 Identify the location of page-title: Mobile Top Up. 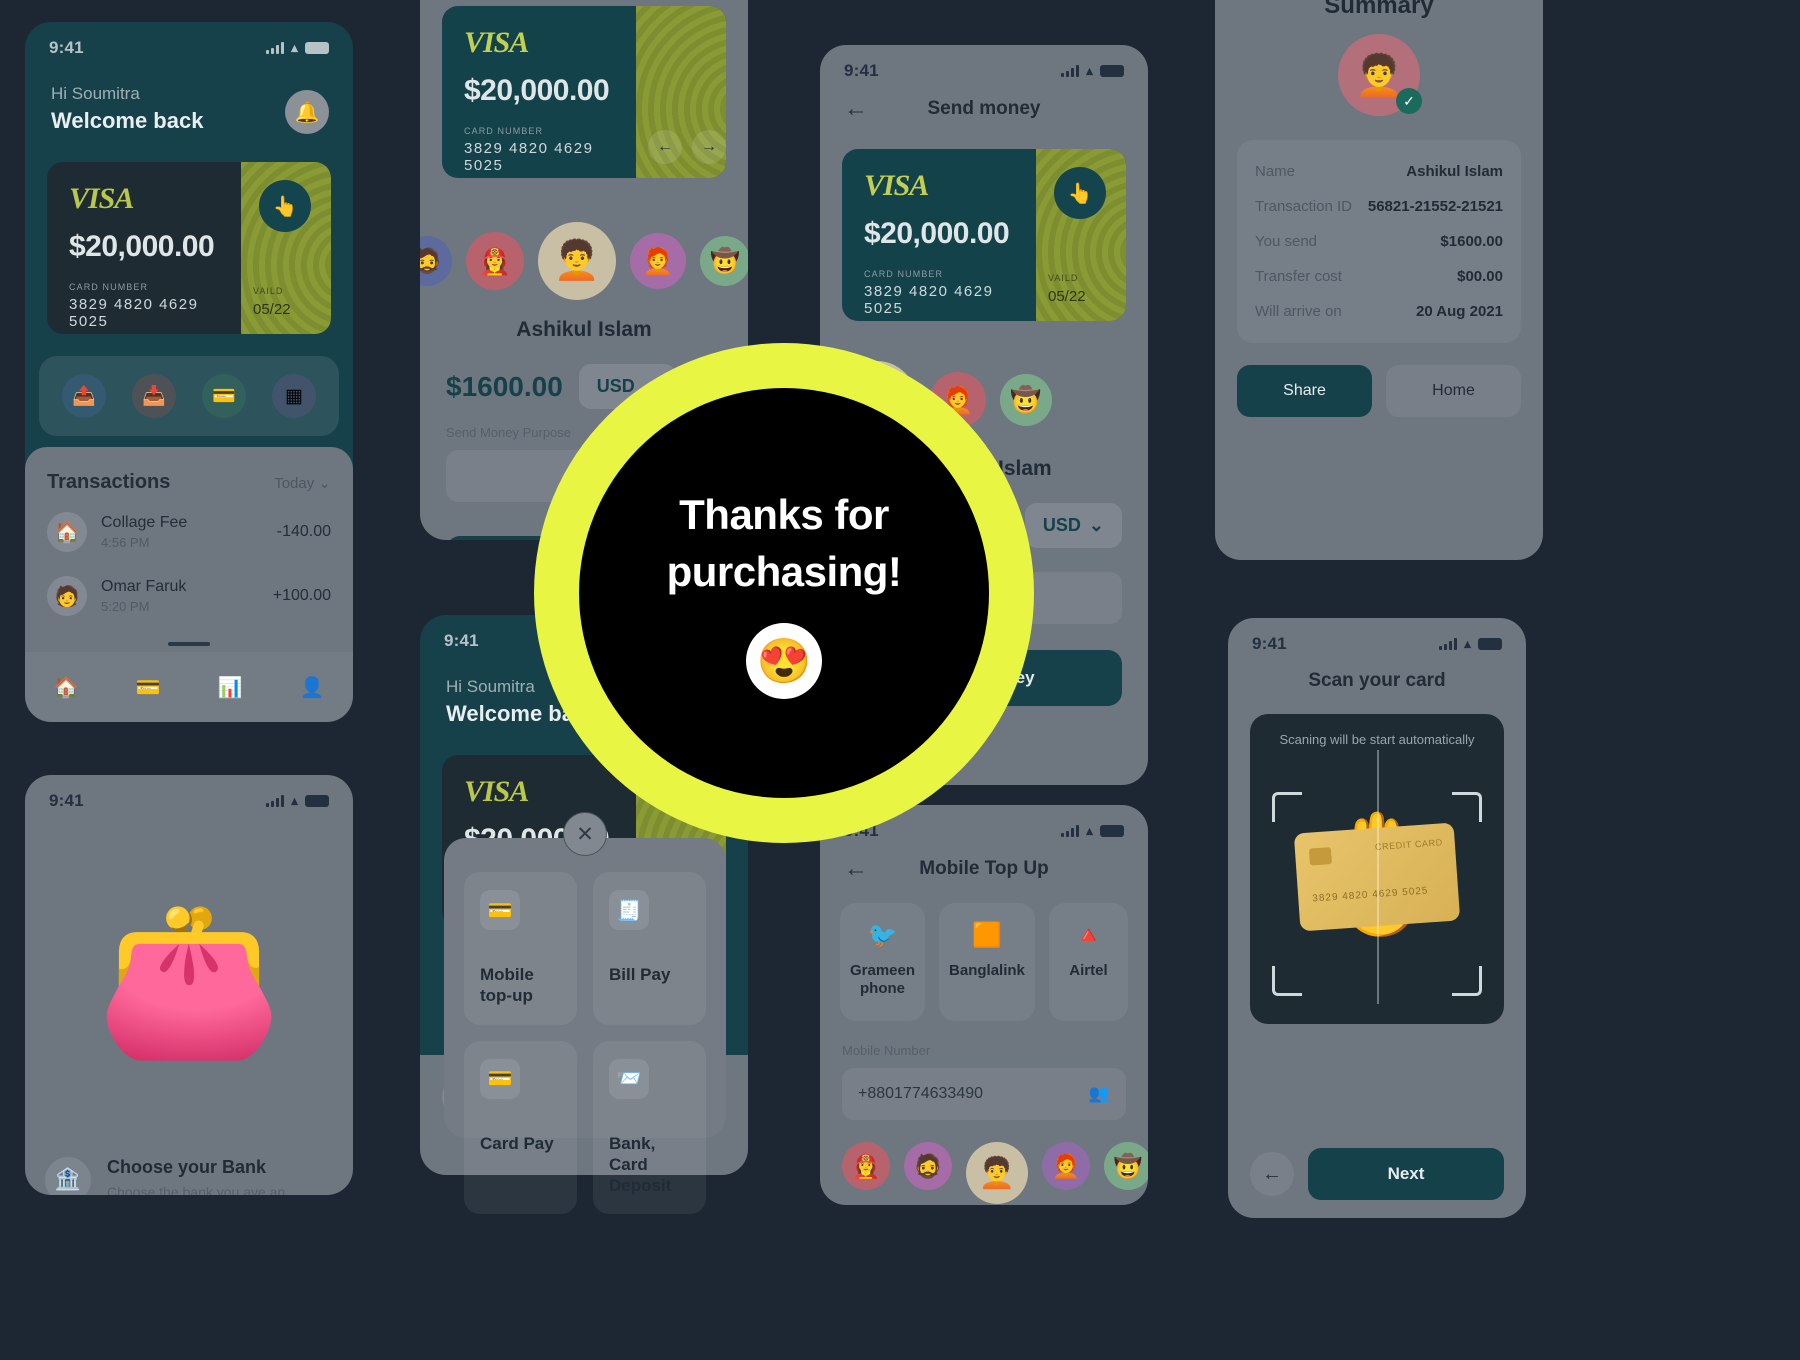
(984, 868).